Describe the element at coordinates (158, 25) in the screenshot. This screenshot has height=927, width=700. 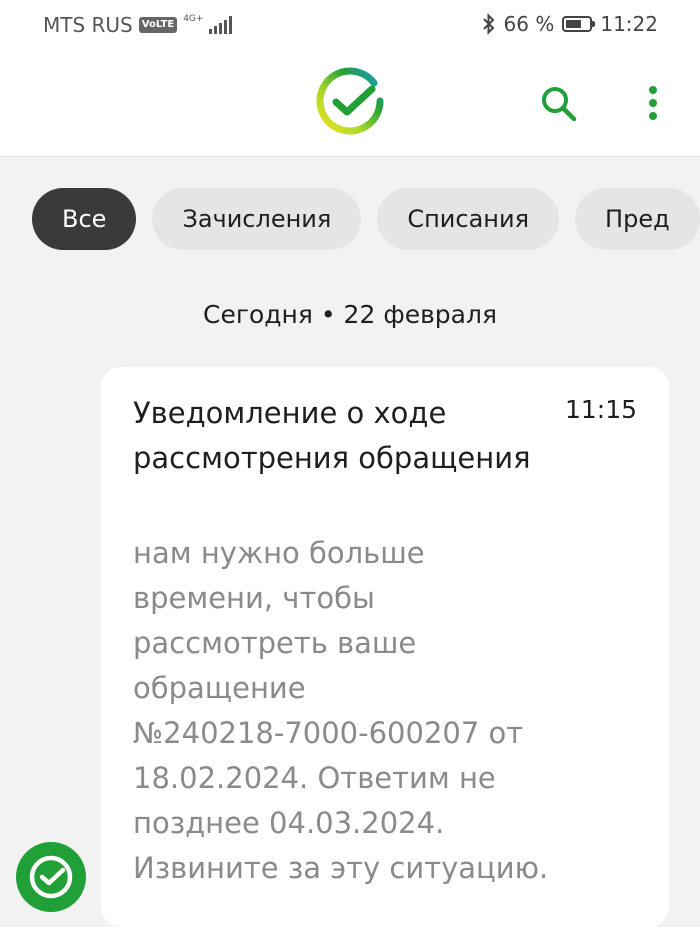
I see `volte-badge: VoLTE` at that location.